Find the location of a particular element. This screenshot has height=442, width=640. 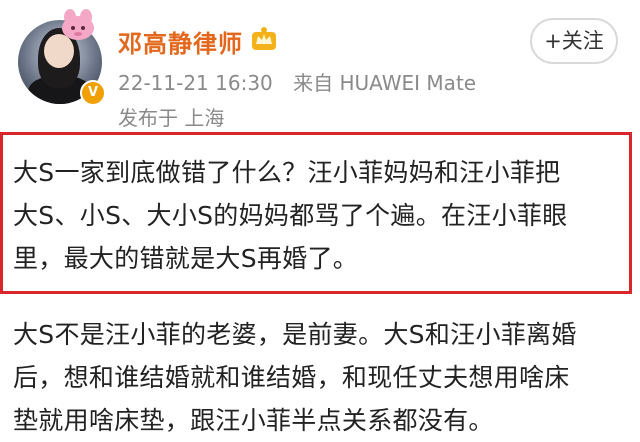

author-name: 邓高静律师 is located at coordinates (180, 41).